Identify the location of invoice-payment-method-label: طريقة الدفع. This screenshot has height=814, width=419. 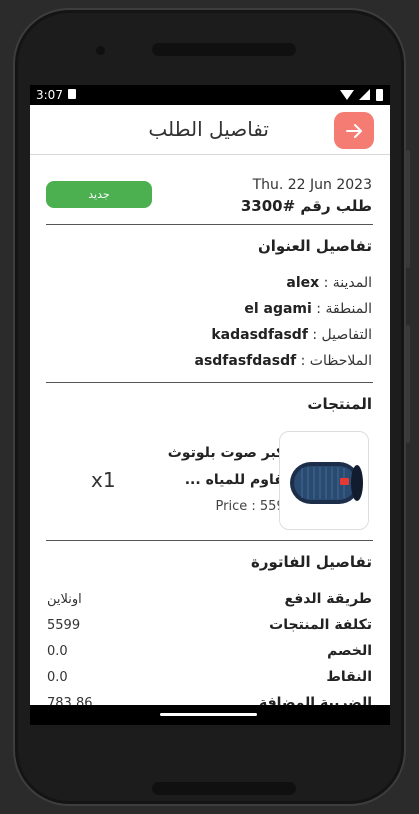
(328, 599).